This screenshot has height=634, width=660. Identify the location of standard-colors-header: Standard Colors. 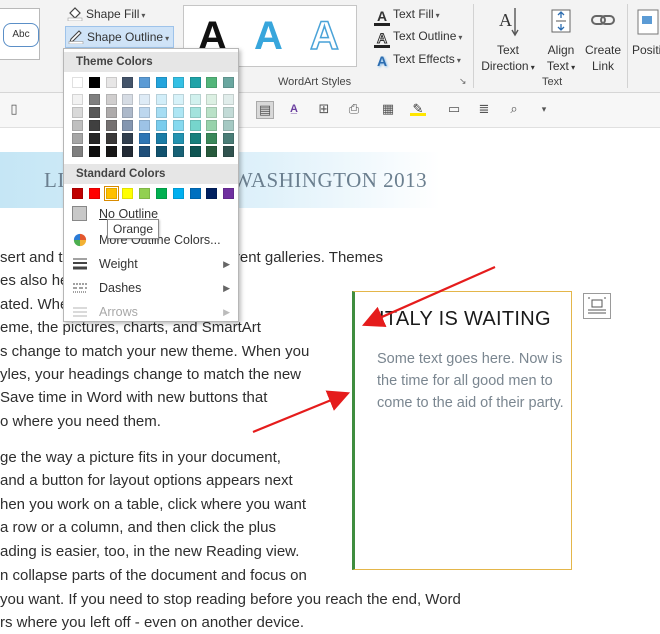
(151, 174).